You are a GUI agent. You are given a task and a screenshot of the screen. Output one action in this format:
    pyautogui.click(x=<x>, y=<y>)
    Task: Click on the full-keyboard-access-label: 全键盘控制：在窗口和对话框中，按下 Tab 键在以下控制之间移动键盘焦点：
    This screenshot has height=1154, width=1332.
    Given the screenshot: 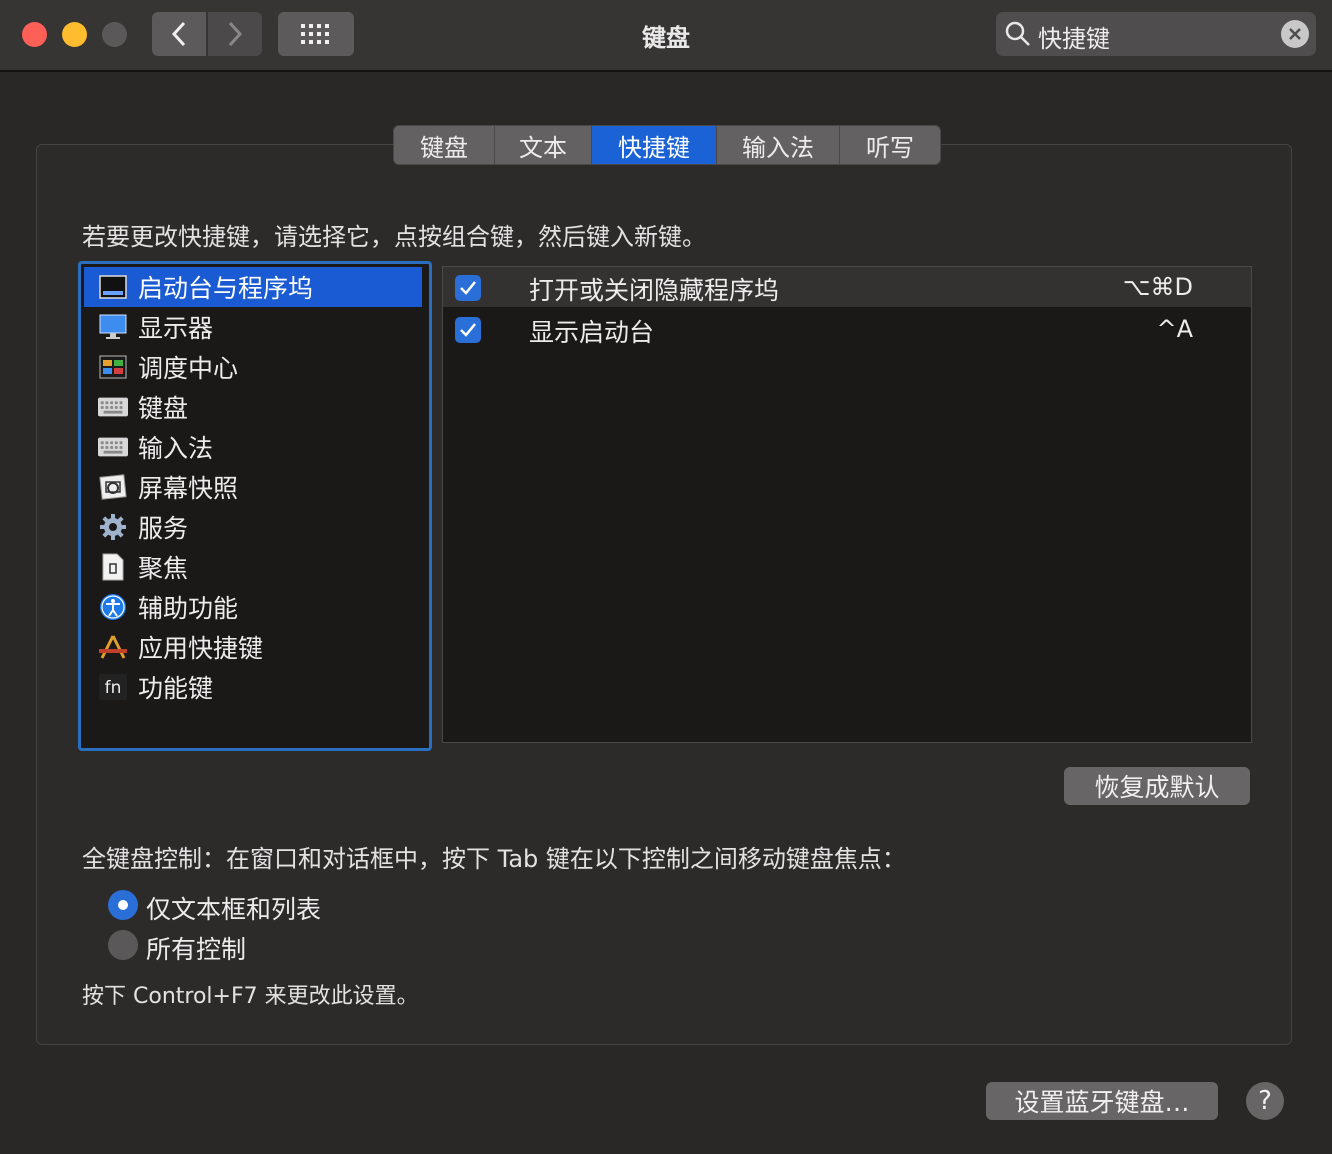 What is the action you would take?
    pyautogui.click(x=494, y=859)
    